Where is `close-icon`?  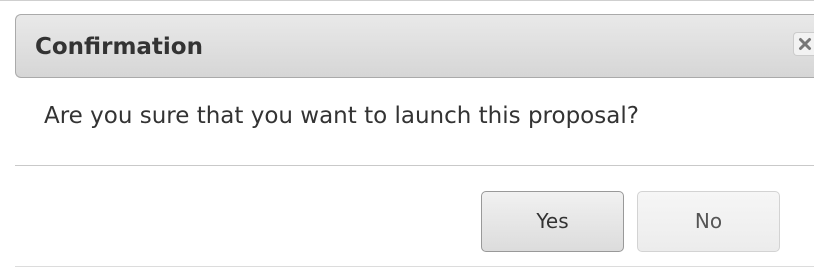
close-icon is located at coordinates (805, 44).